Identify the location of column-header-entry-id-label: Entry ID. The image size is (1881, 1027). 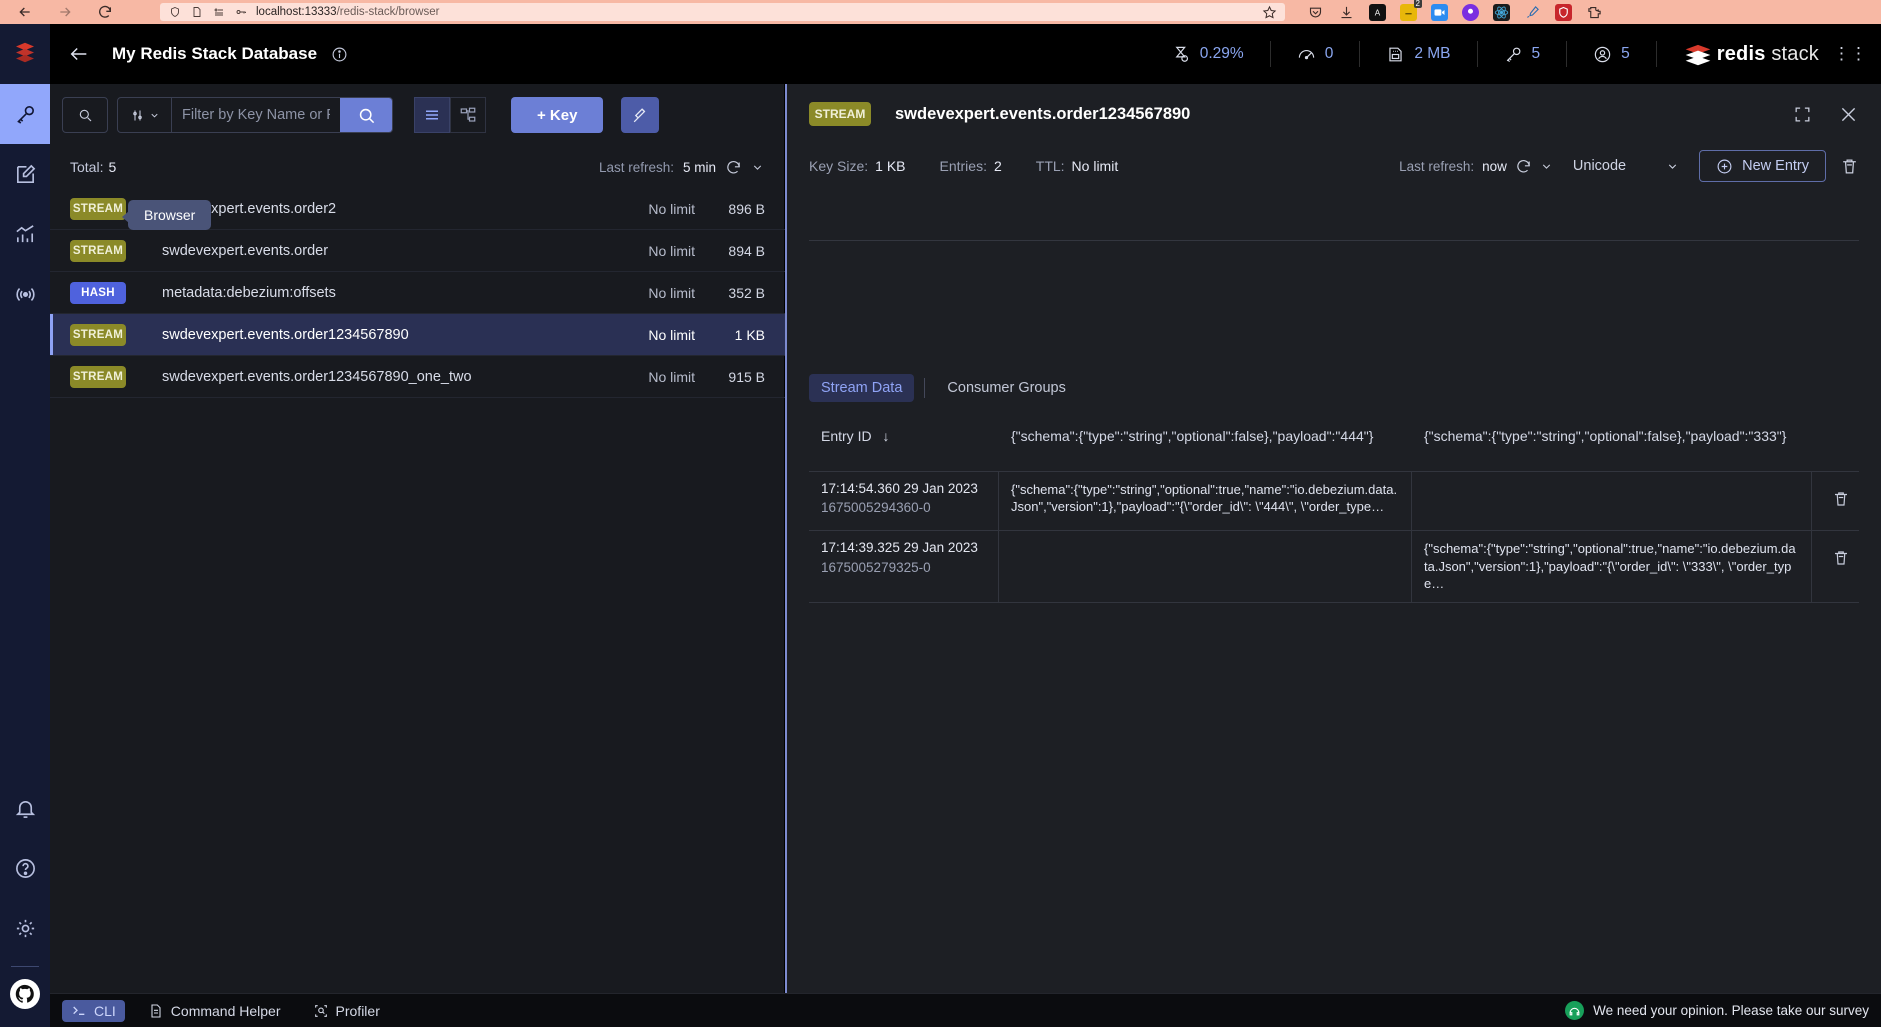
(846, 436).